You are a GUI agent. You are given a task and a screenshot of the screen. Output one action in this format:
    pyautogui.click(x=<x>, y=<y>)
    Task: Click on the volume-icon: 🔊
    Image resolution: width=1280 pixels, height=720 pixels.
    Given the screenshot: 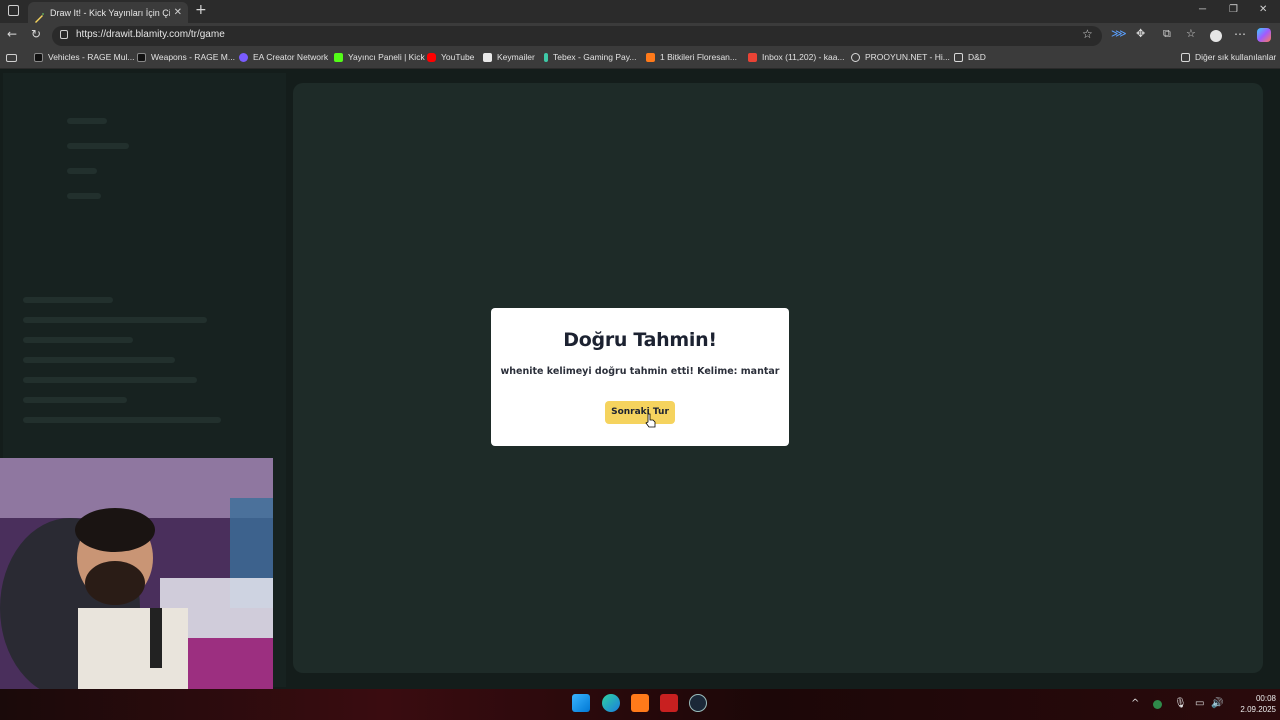 What is the action you would take?
    pyautogui.click(x=1217, y=703)
    